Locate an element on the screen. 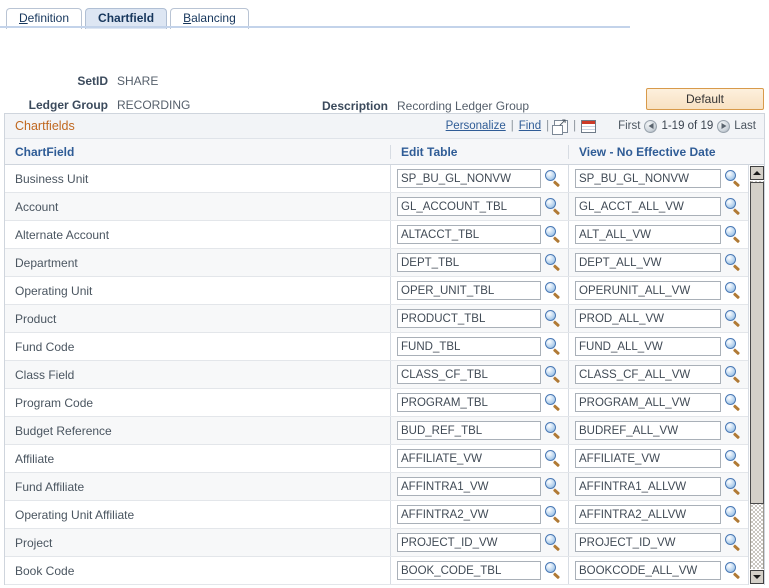 This screenshot has width=769, height=588. table-row: Program Code is located at coordinates (376, 403).